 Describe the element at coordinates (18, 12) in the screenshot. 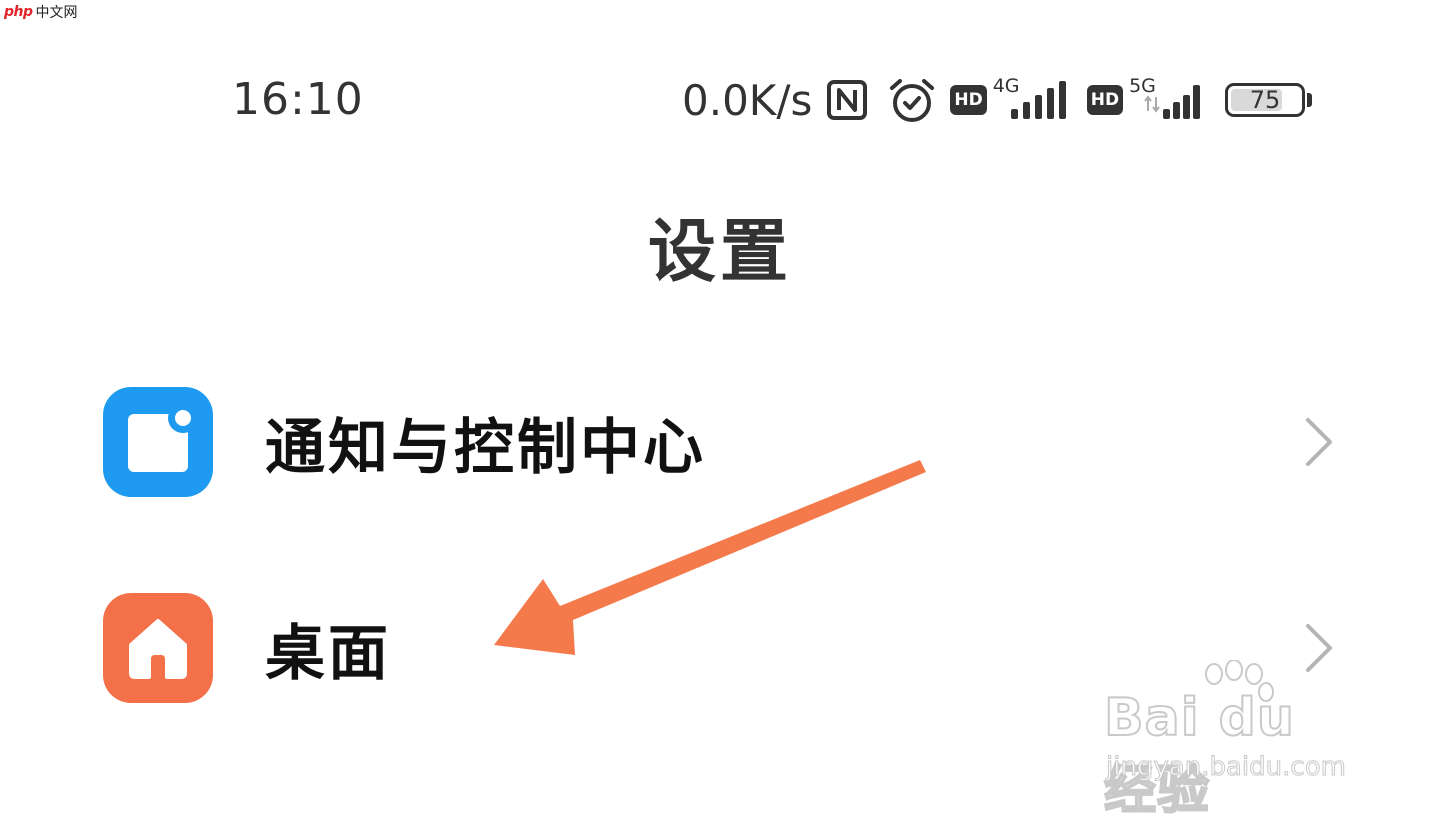

I see `php-logo: php` at that location.